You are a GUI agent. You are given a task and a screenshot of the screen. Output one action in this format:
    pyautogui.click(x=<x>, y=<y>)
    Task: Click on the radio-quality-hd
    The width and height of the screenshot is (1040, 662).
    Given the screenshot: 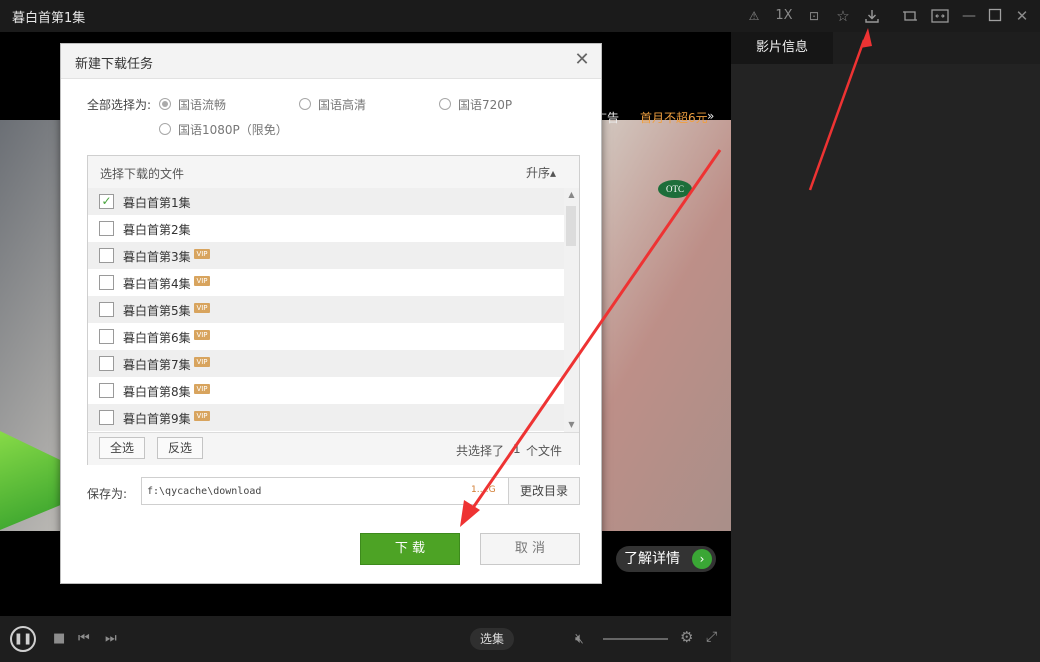 What is the action you would take?
    pyautogui.click(x=305, y=104)
    